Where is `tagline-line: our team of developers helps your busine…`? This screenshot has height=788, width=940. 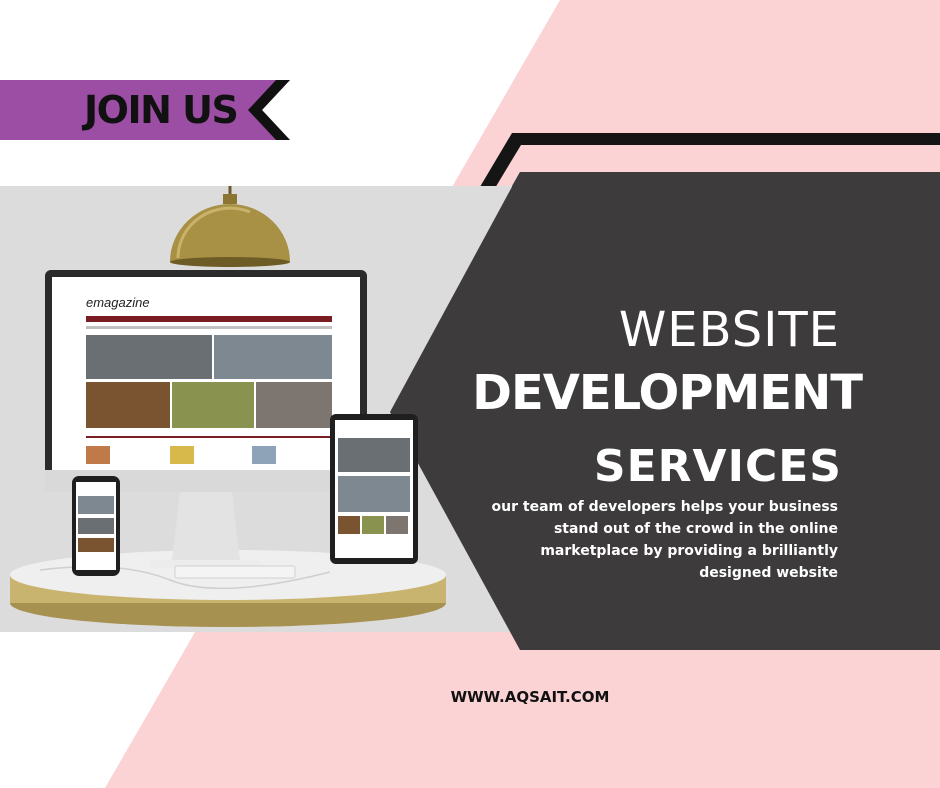
tagline-line: our team of developers helps your busine… is located at coordinates (664, 507).